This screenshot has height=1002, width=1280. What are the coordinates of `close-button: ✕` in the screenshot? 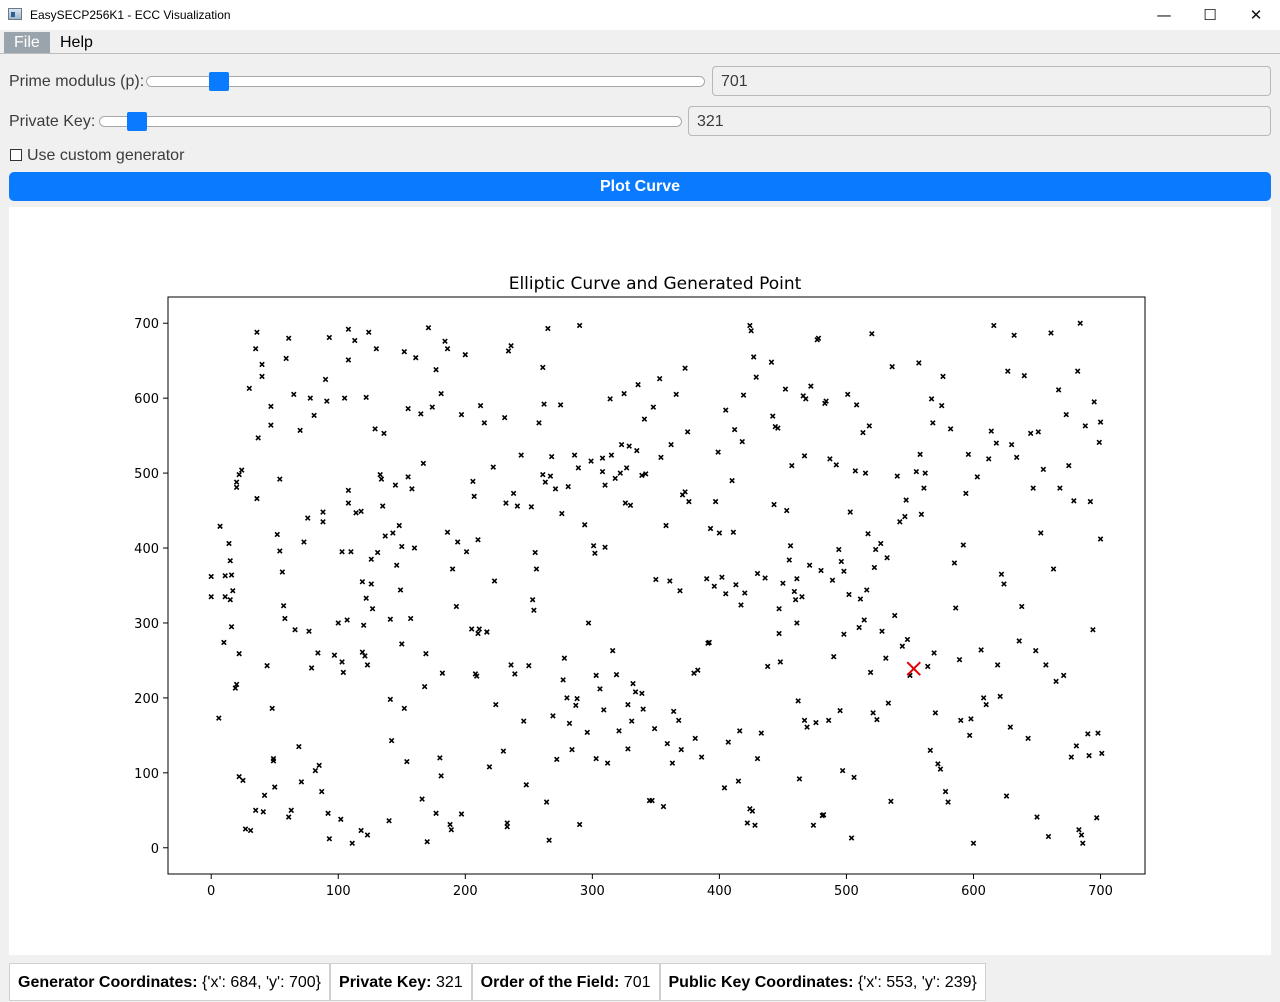 It's located at (1256, 15).